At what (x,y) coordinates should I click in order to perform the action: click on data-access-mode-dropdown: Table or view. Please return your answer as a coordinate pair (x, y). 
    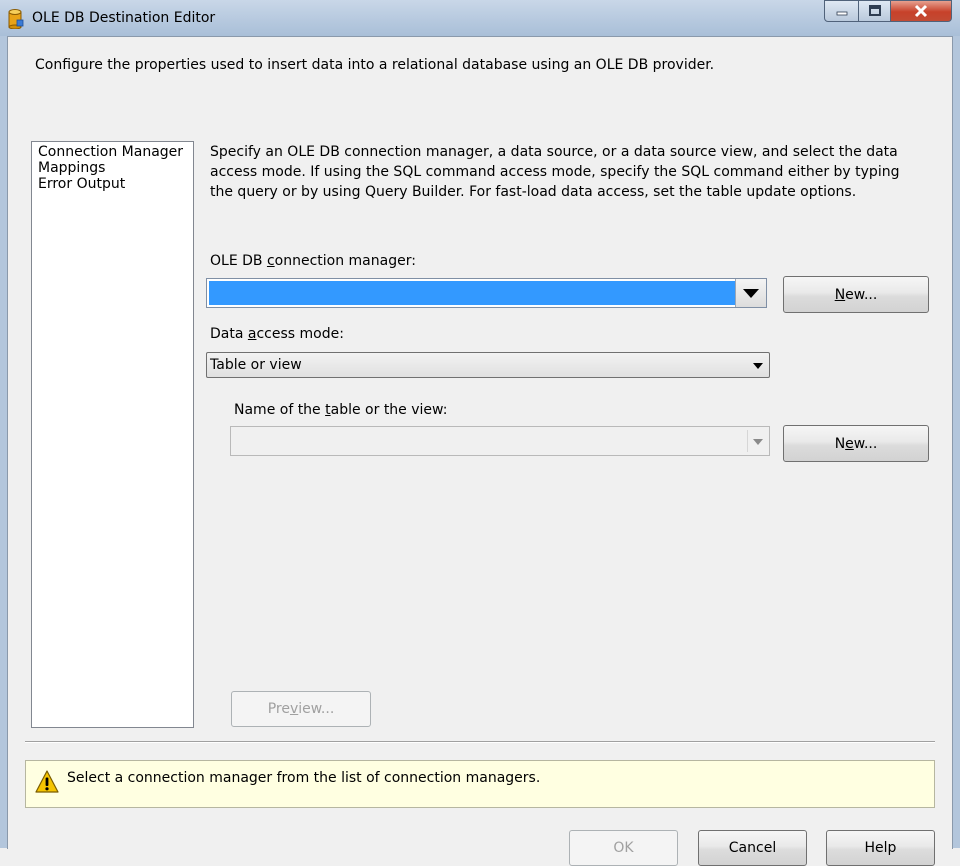
    Looking at the image, I should click on (488, 365).